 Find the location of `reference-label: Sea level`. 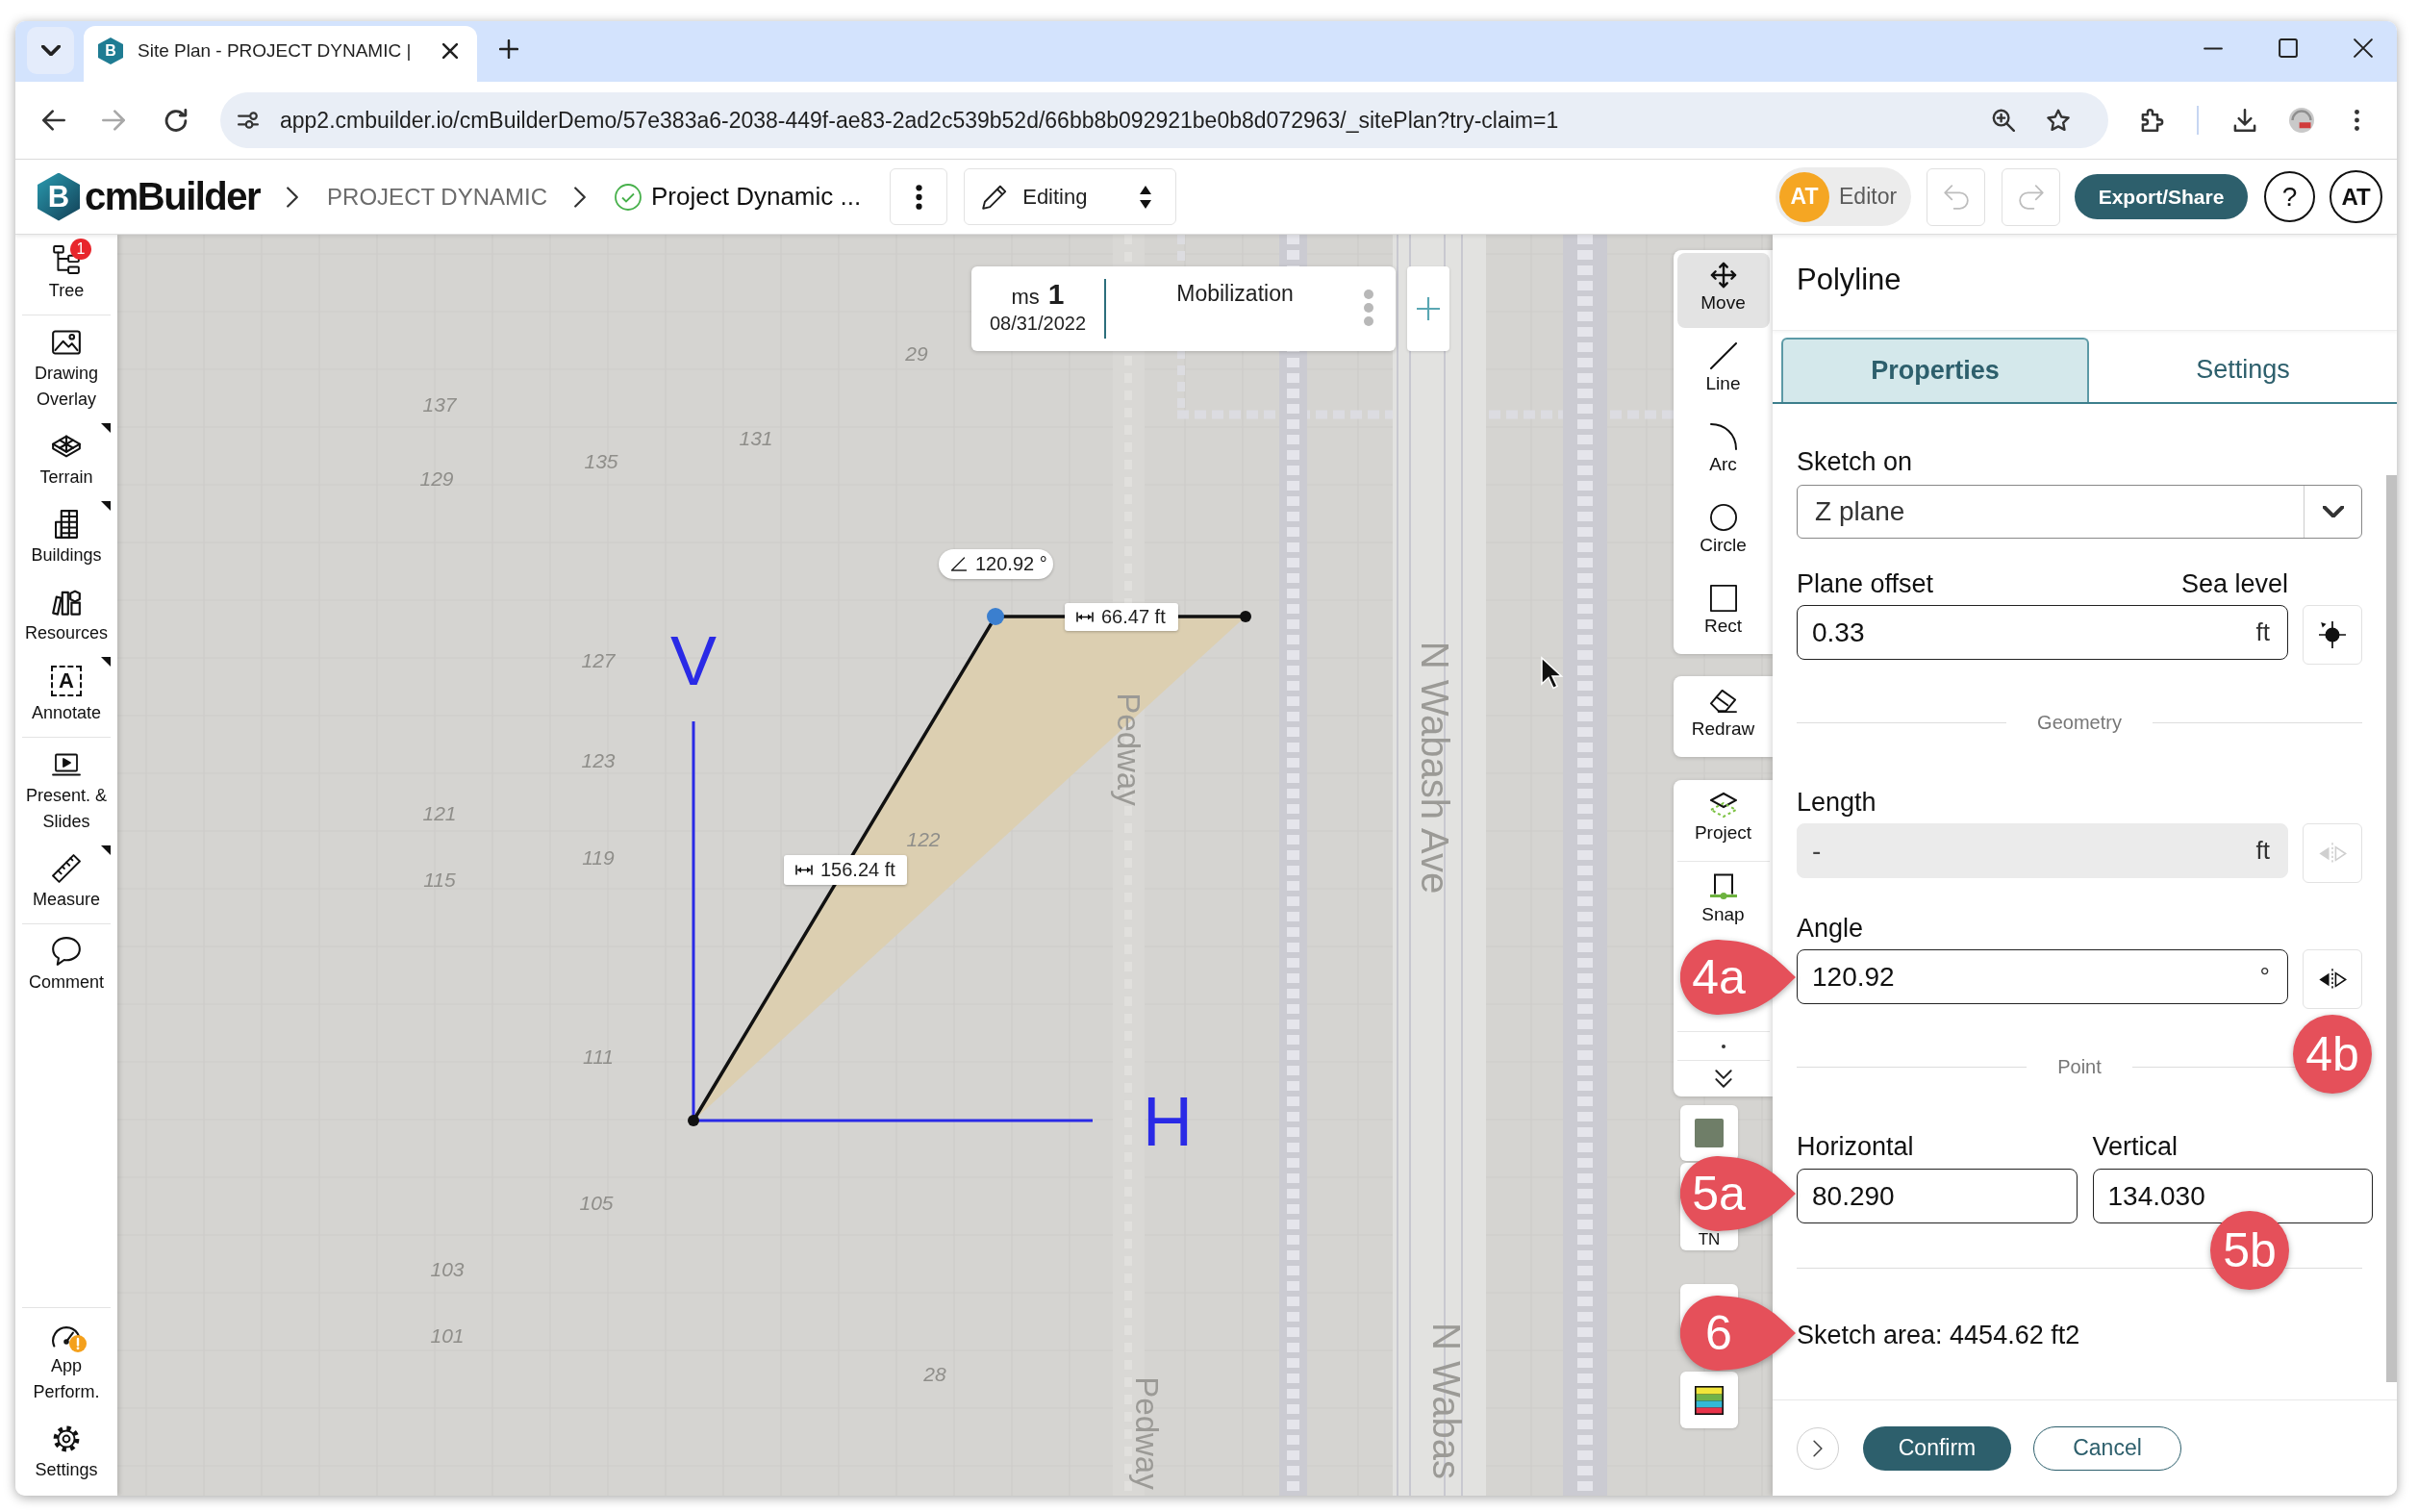

reference-label: Sea level is located at coordinates (2234, 583).